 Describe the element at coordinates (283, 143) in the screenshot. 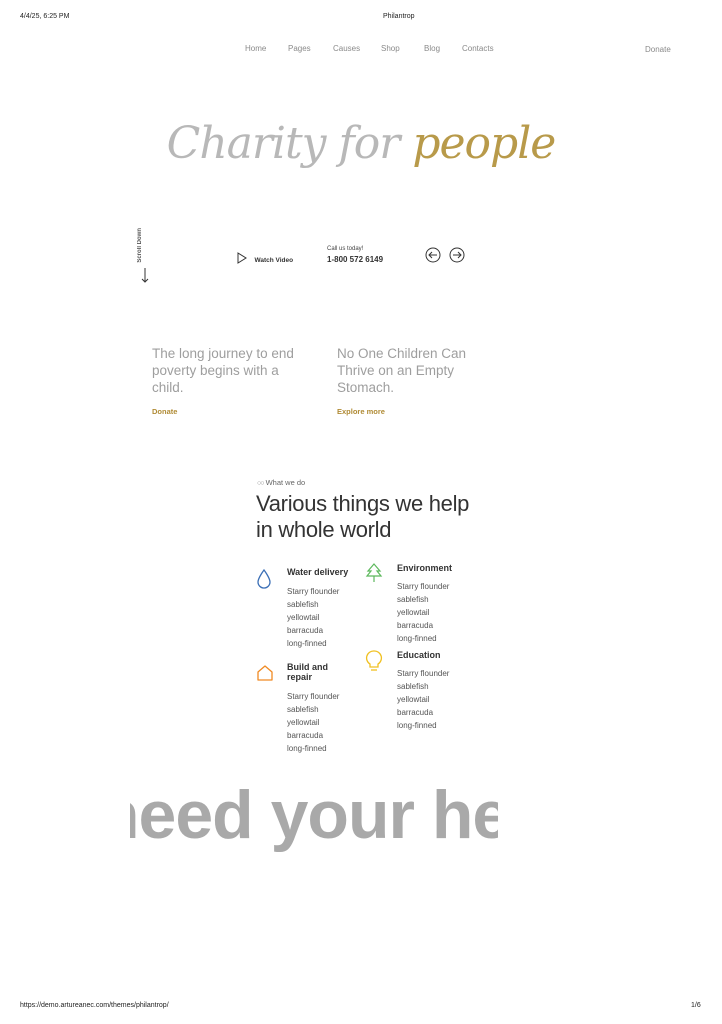

I see `hero-title-part1: Charity for` at that location.